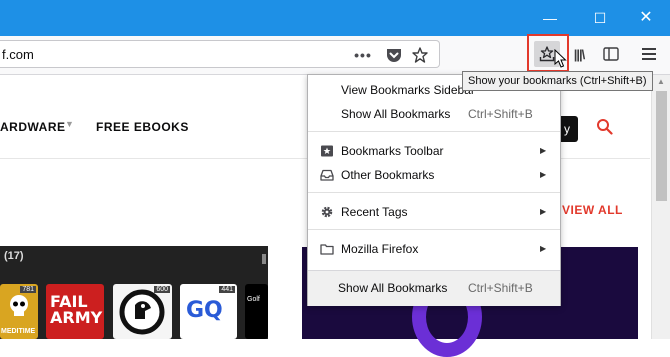  I want to click on page-actions-icon: •••, so click(363, 55).